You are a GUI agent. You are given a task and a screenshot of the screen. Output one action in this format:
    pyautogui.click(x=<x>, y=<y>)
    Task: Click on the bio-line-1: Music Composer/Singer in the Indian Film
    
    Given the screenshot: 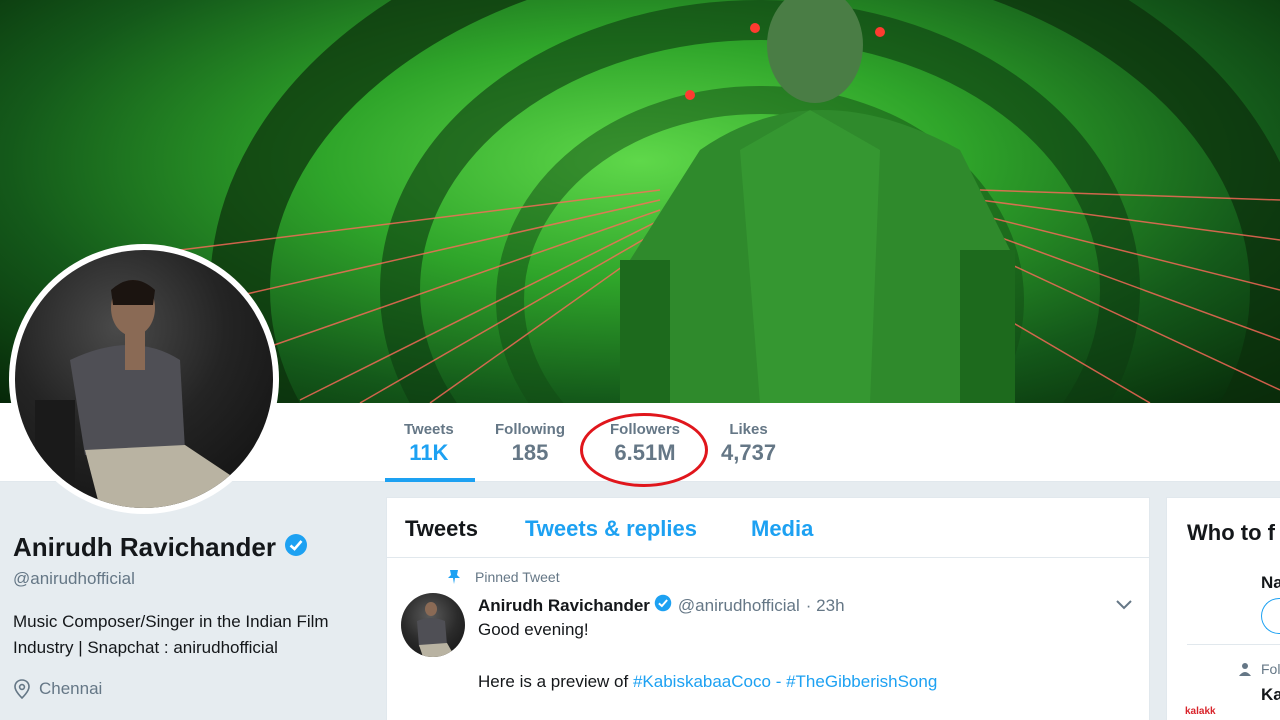 What is the action you would take?
    pyautogui.click(x=171, y=621)
    